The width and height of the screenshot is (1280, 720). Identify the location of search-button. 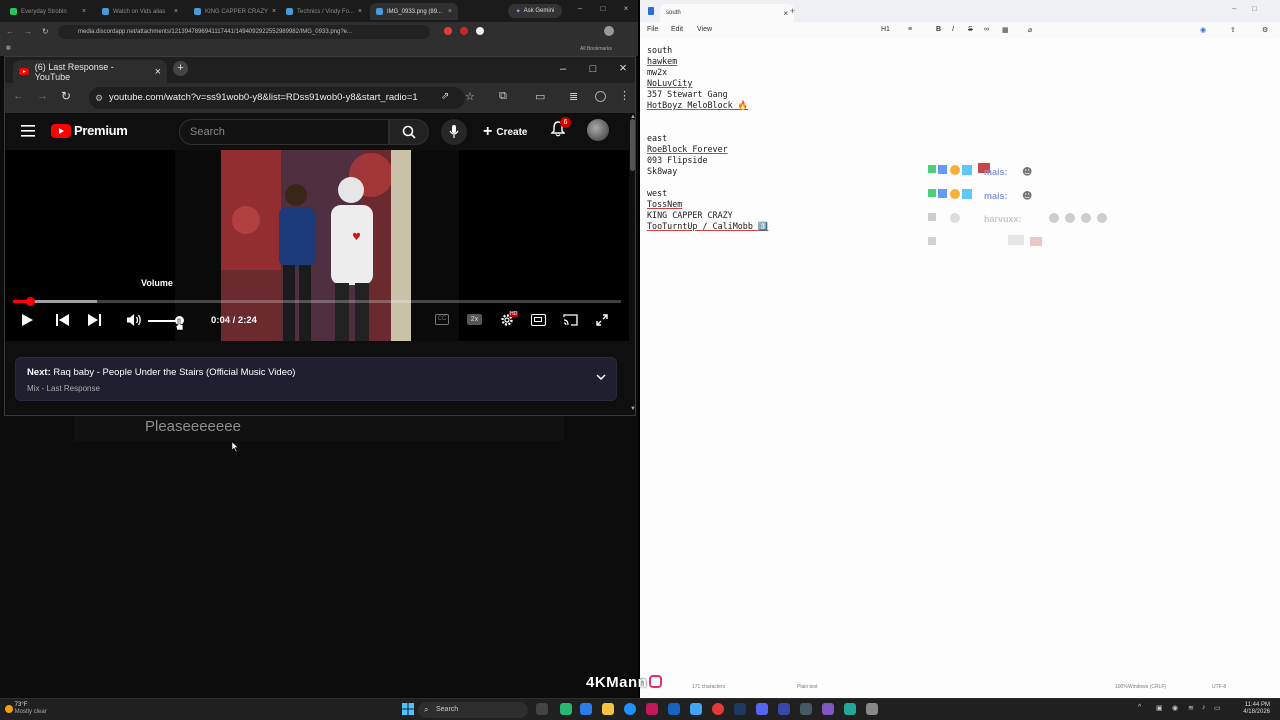
(409, 132).